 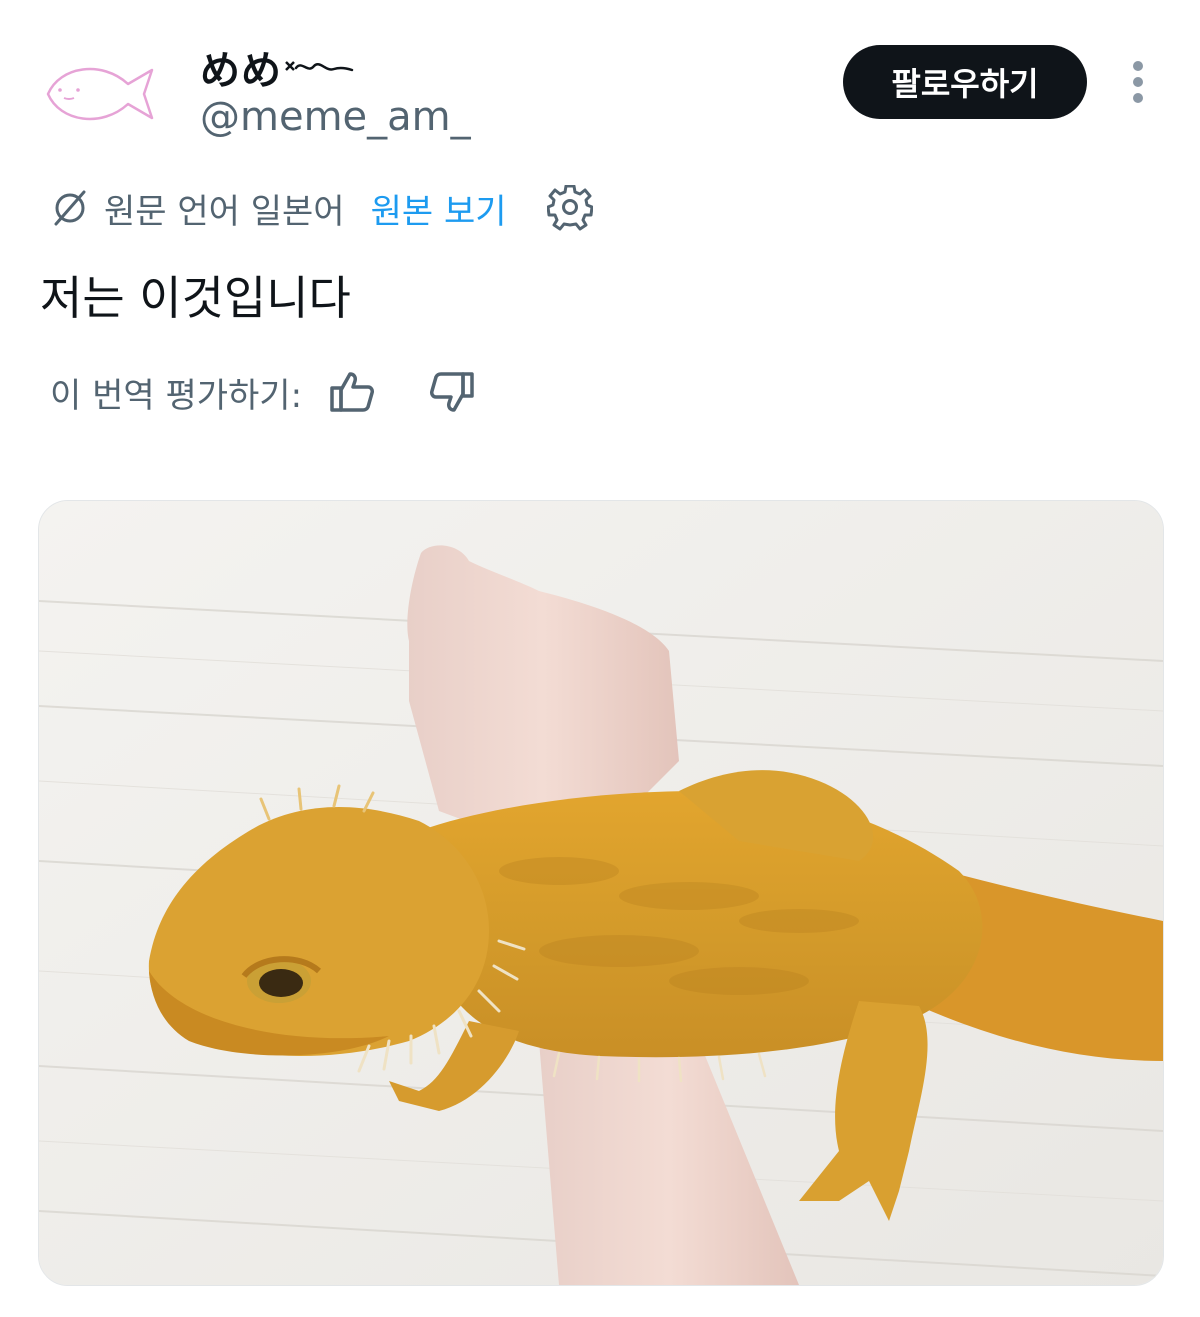 What do you see at coordinates (224, 211) in the screenshot?
I see `source-language-label: 원문 언어 일본어` at bounding box center [224, 211].